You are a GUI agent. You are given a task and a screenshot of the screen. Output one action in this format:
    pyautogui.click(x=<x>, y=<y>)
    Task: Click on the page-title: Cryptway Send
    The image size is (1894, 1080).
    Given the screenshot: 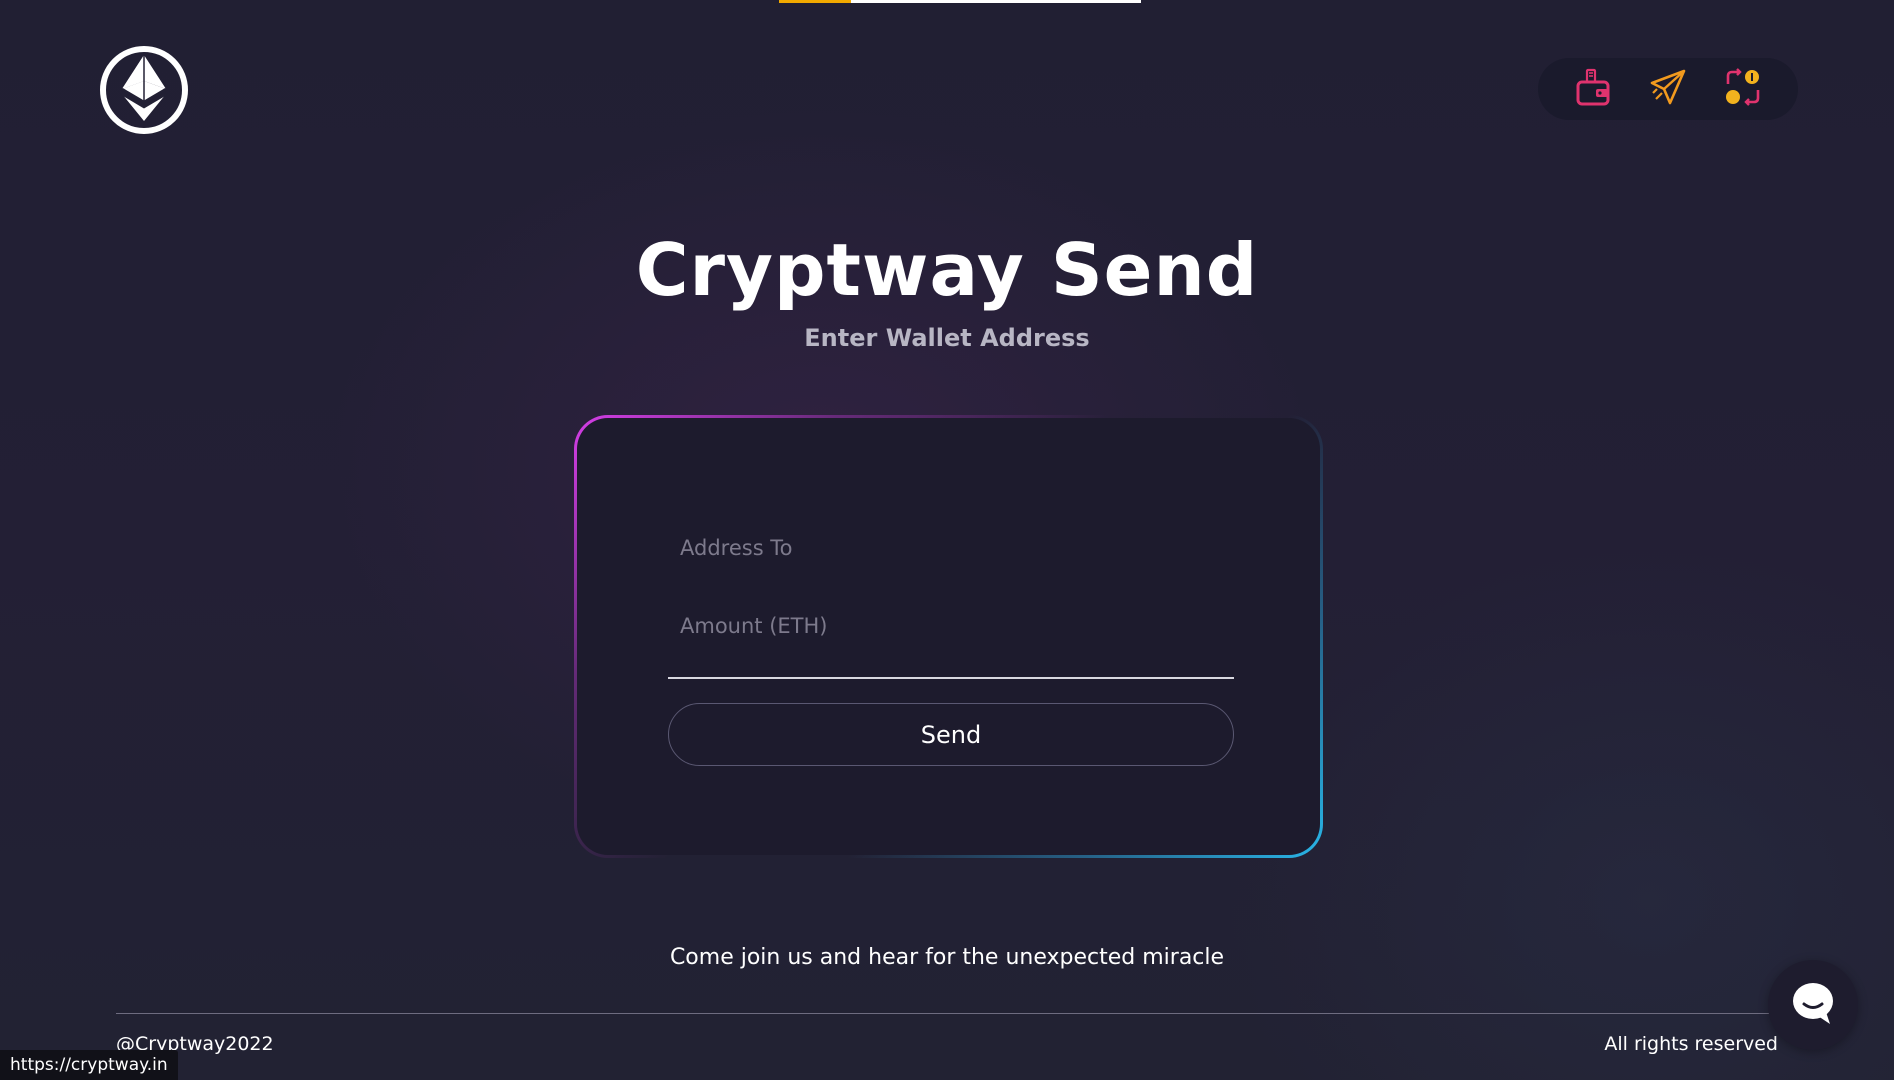 What is the action you would take?
    pyautogui.click(x=947, y=270)
    